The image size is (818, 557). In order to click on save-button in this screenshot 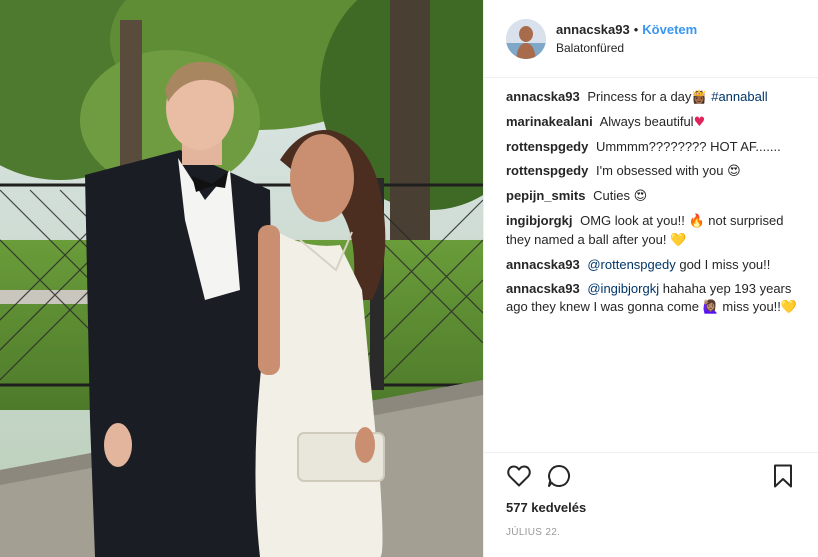, I will do `click(783, 476)`.